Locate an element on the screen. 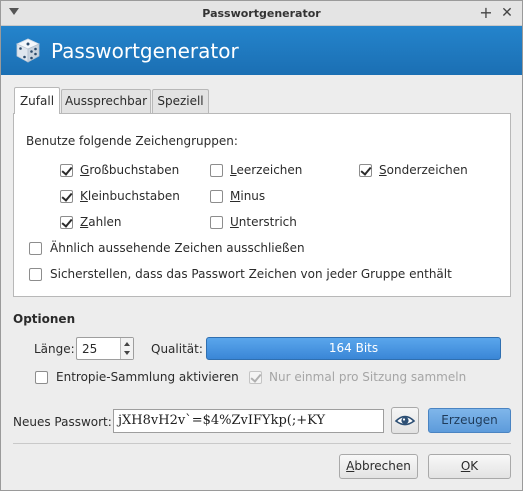  character-groups-label: Benutze folgende Zeichengruppen: is located at coordinates (132, 141).